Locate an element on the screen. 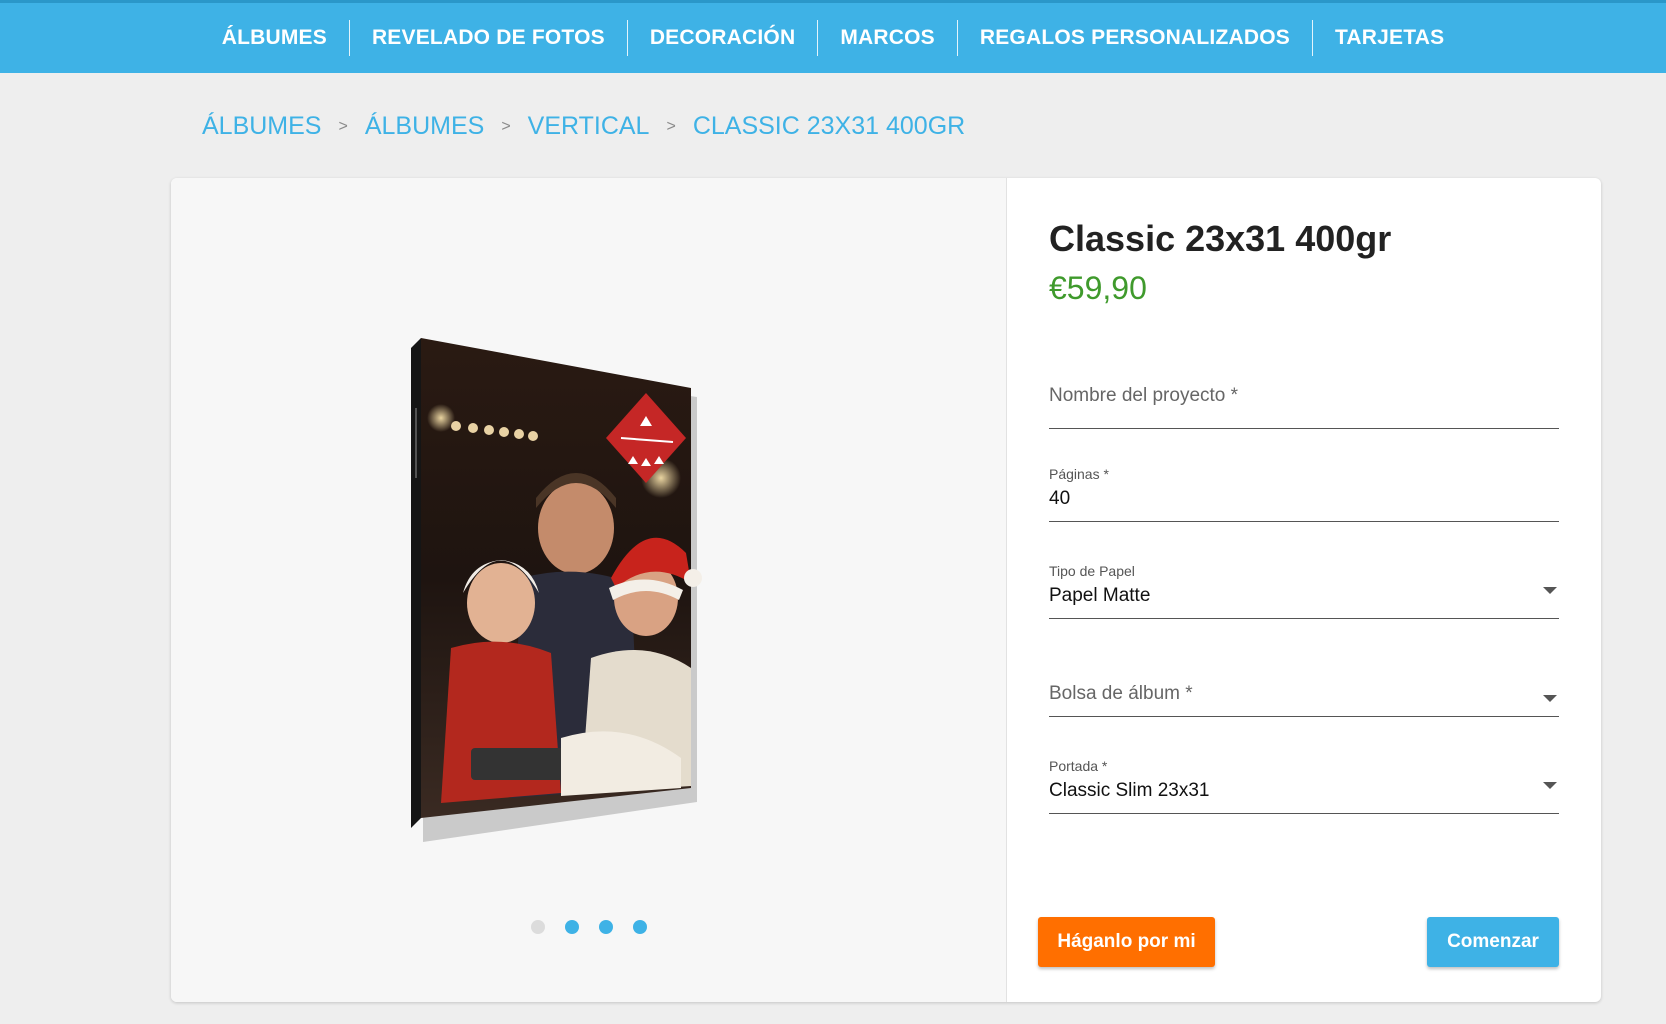  album-cover-image is located at coordinates (561, 598).